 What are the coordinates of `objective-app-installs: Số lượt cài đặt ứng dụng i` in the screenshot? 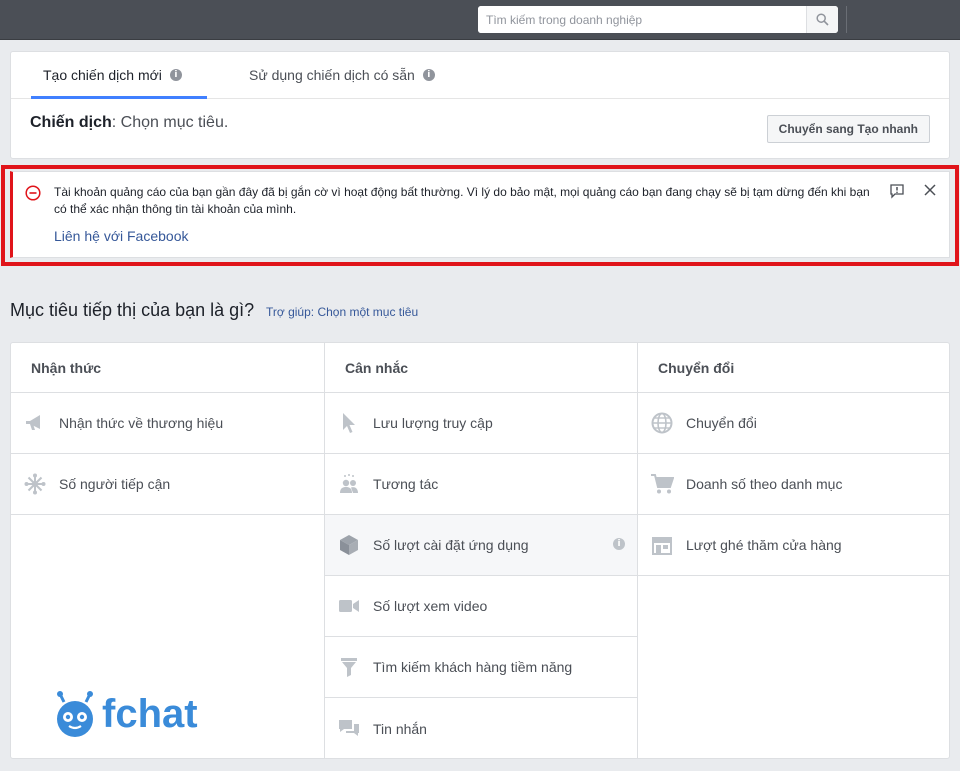 It's located at (481, 545).